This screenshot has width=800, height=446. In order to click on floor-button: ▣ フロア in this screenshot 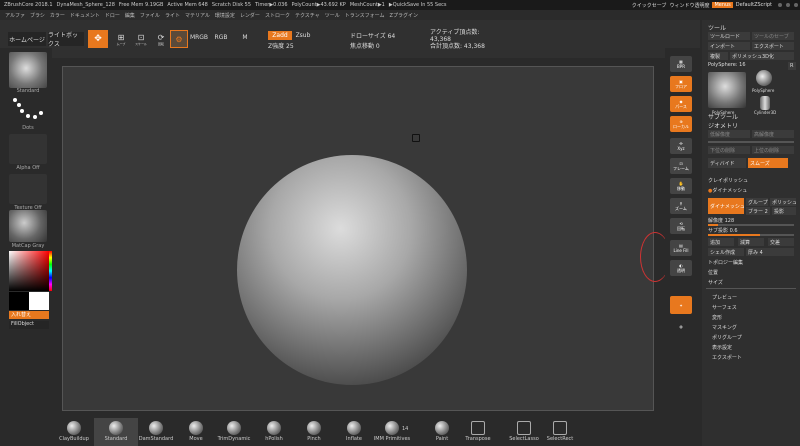, I will do `click(681, 84)`.